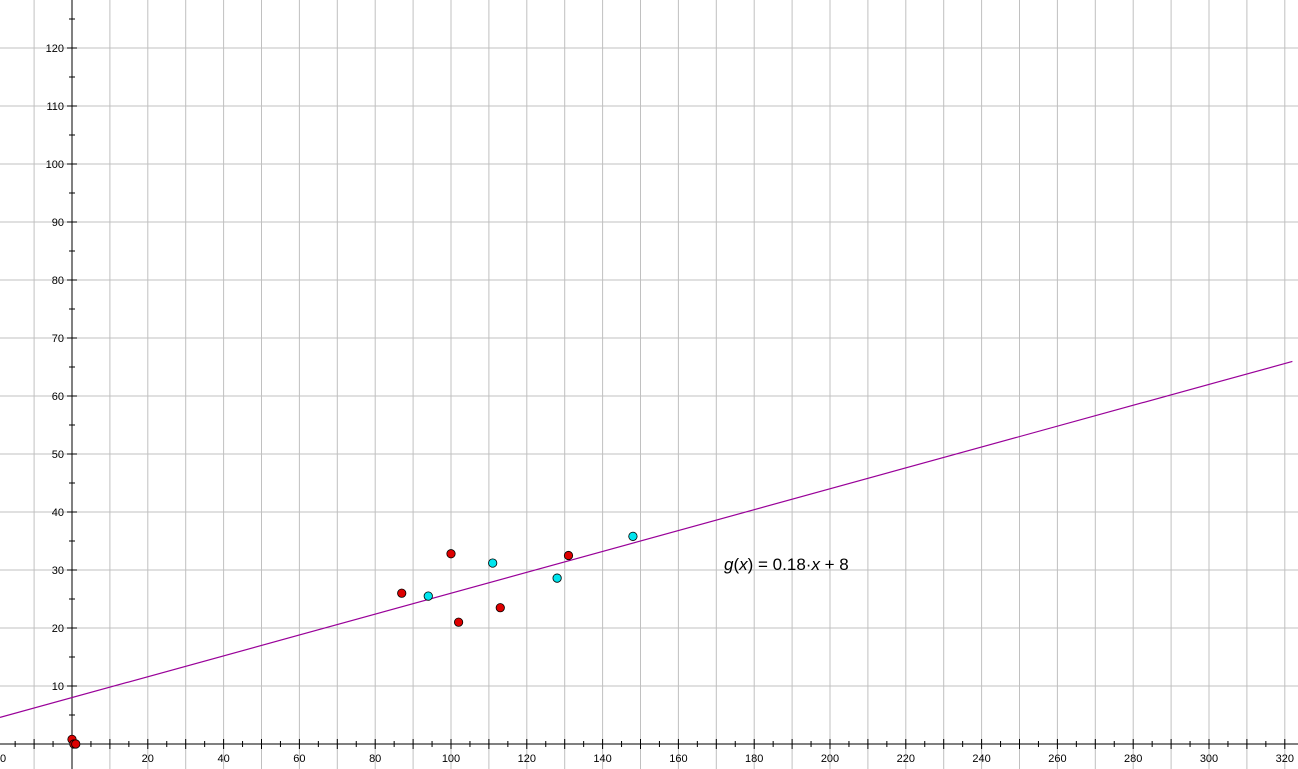 This screenshot has height=769, width=1298. Describe the element at coordinates (58, 629) in the screenshot. I see `y-tick-label: 20` at that location.